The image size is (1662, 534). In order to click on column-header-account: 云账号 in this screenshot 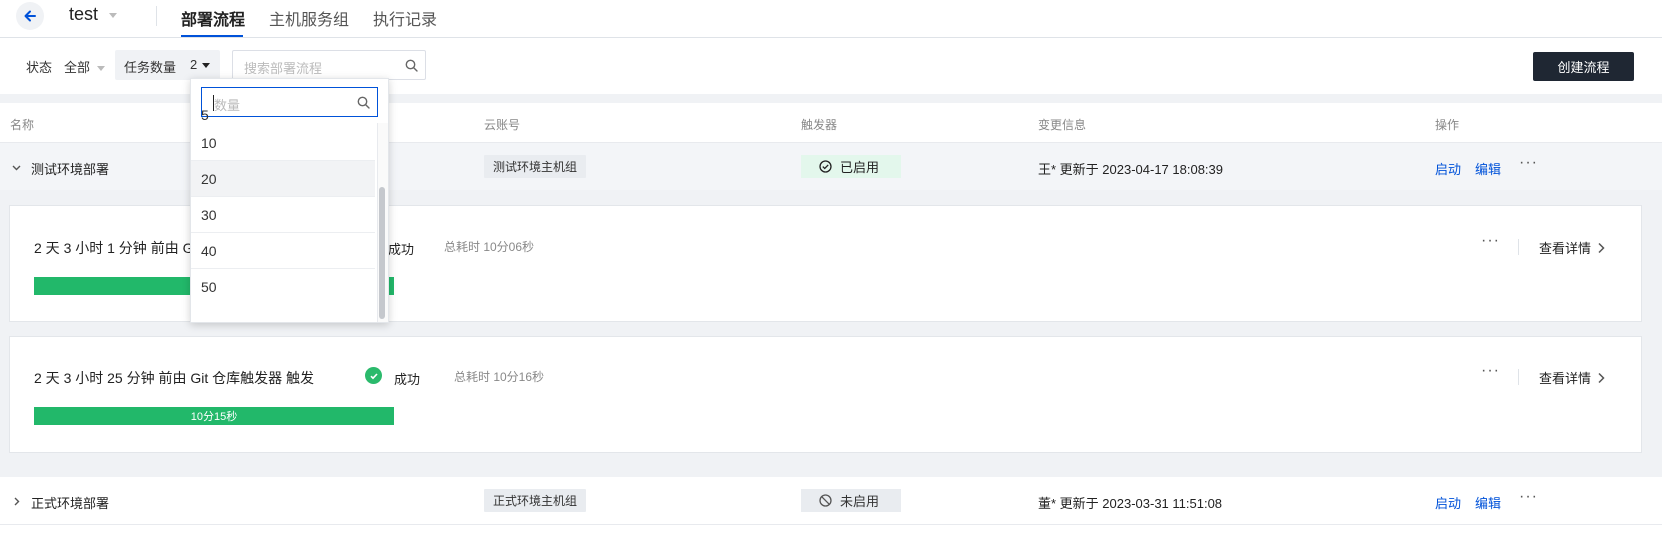, I will do `click(502, 125)`.